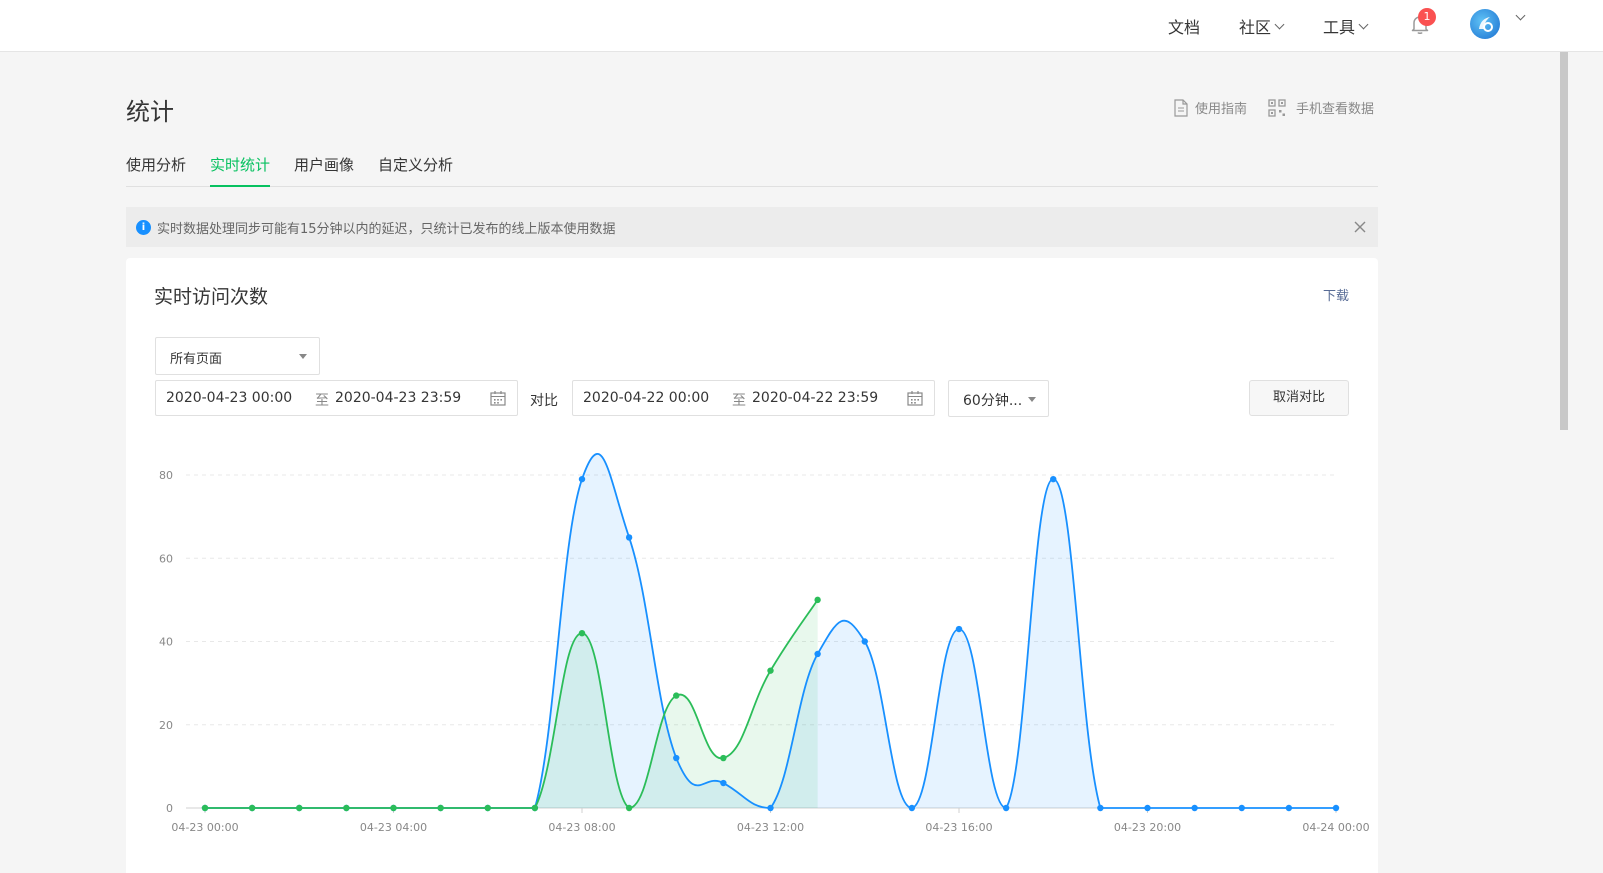  I want to click on docs-link: 文档, so click(1184, 26).